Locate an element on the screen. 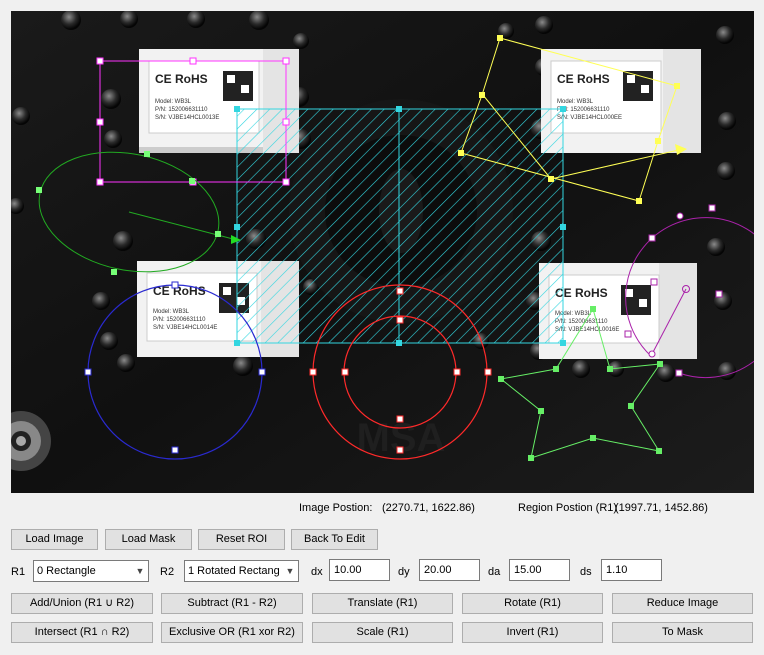 The height and width of the screenshot is (655, 764). load-mask-button: Load Mask is located at coordinates (148, 539).